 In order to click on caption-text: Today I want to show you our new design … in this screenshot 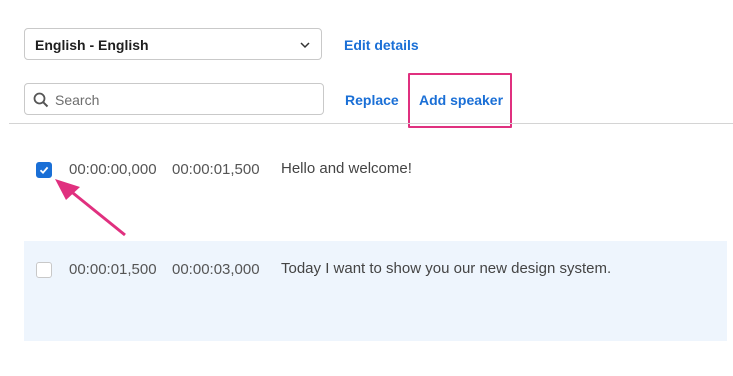, I will do `click(446, 268)`.